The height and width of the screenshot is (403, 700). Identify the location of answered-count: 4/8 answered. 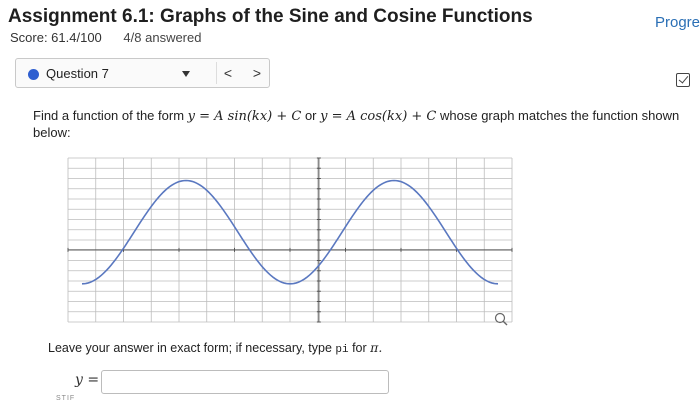
(162, 37).